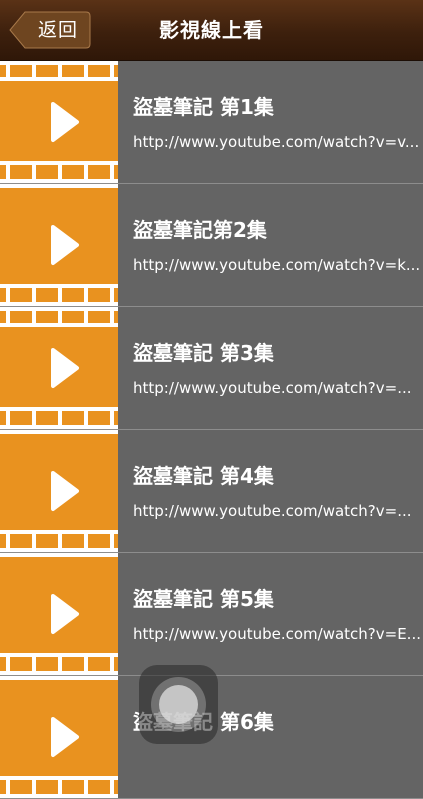 The image size is (423, 799). I want to click on navigation-bar: 返回 影視線上看, so click(211, 30).